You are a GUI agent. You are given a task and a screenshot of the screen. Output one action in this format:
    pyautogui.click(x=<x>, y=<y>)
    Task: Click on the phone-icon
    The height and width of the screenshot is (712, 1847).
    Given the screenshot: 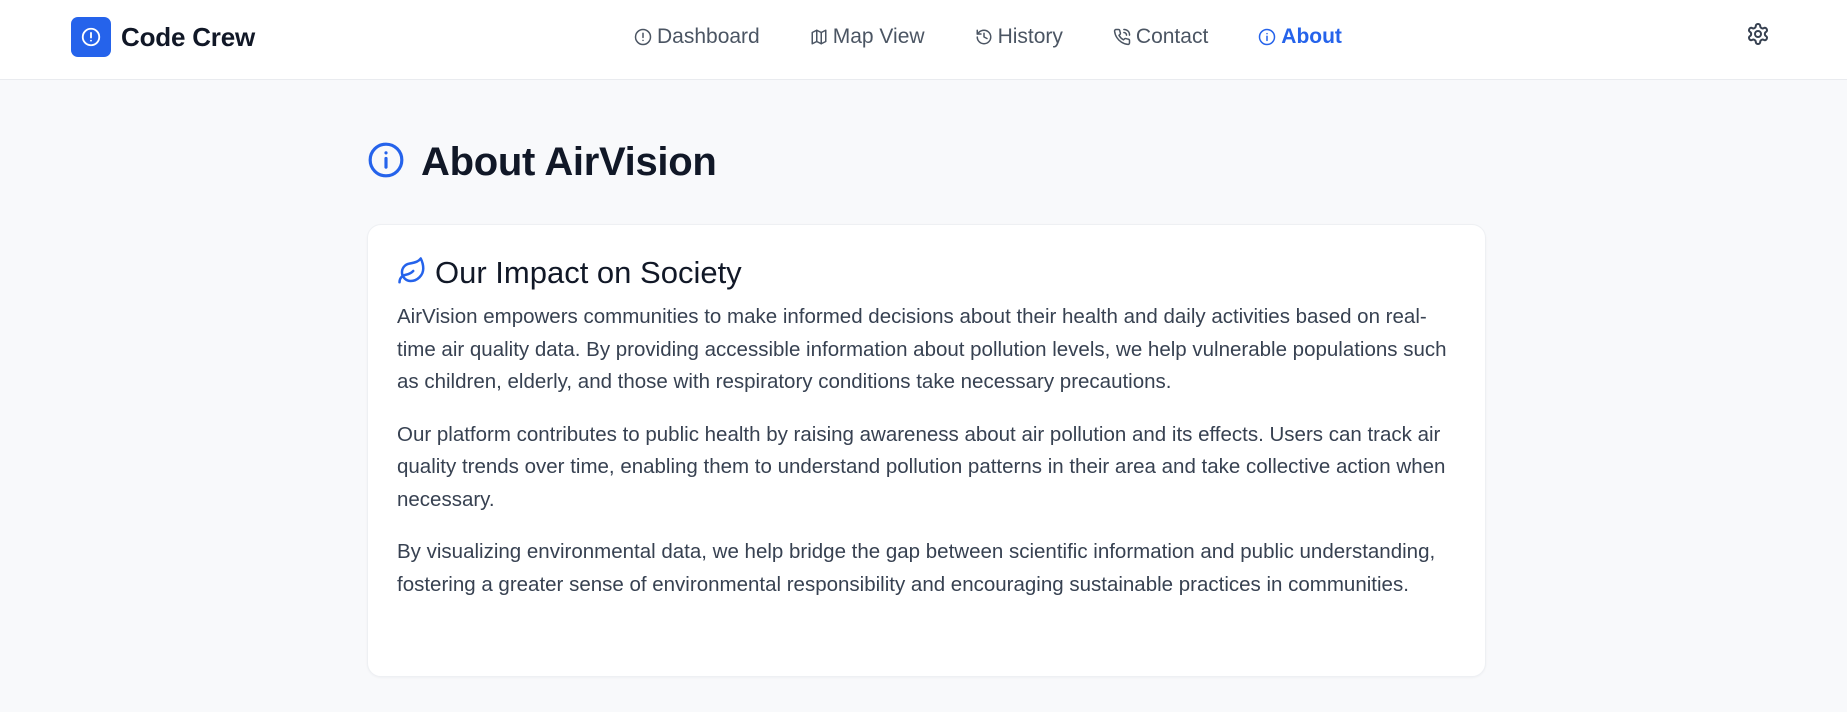 What is the action you would take?
    pyautogui.click(x=1122, y=37)
    